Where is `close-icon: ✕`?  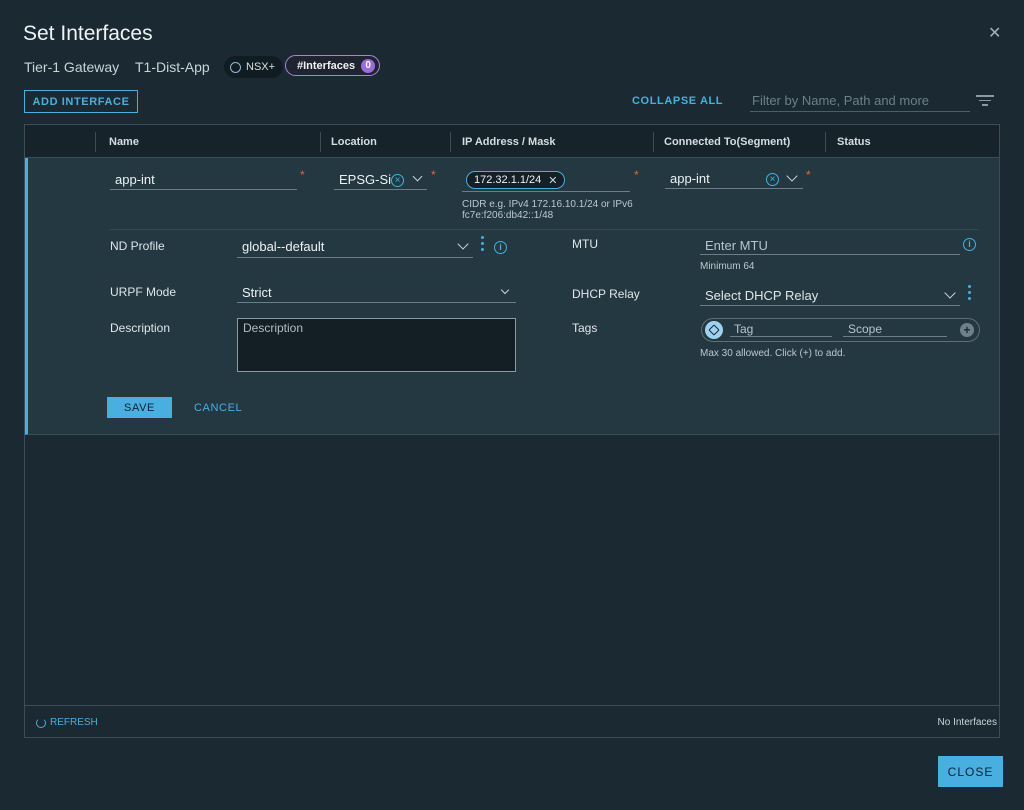 close-icon: ✕ is located at coordinates (994, 34).